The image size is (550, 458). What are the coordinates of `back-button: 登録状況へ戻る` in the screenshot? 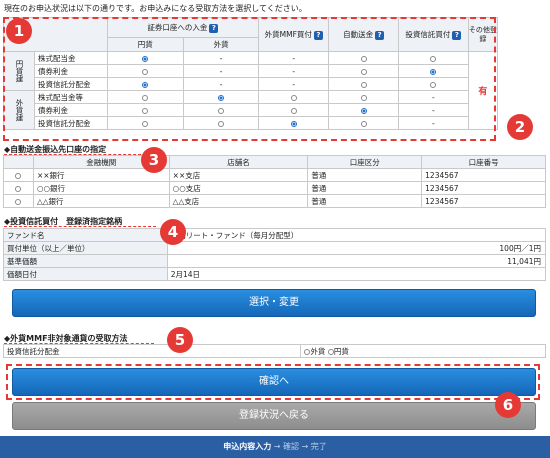 It's located at (274, 416).